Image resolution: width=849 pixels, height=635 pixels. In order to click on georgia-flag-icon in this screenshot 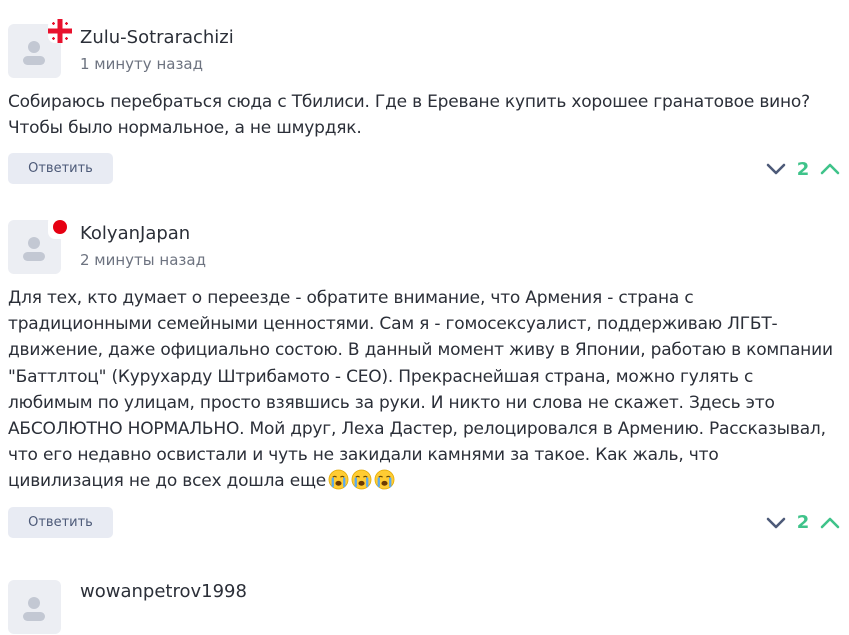, I will do `click(60, 31)`.